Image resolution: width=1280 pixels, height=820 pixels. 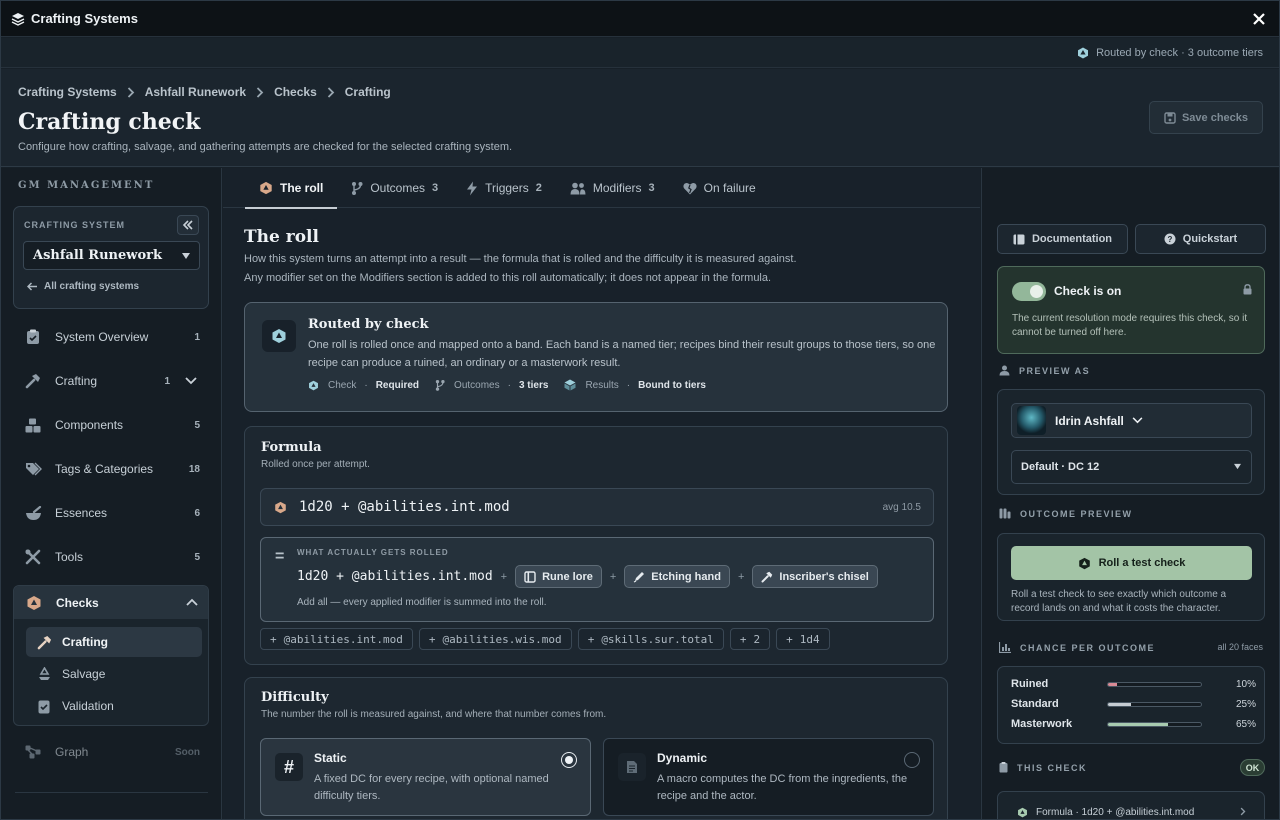 I want to click on chevron-up-icon, so click(x=192, y=602).